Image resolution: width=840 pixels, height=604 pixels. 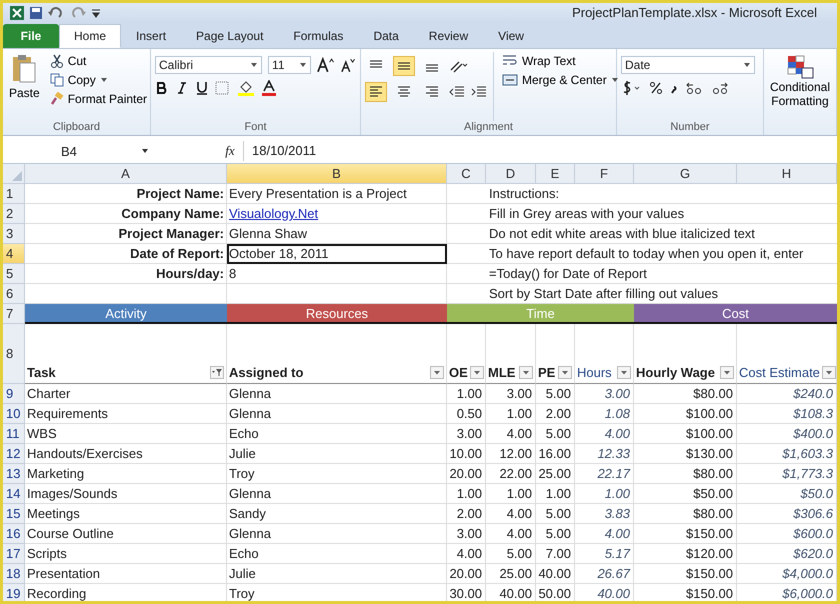 What do you see at coordinates (31, 36) in the screenshot?
I see `ribbon-tab: File` at bounding box center [31, 36].